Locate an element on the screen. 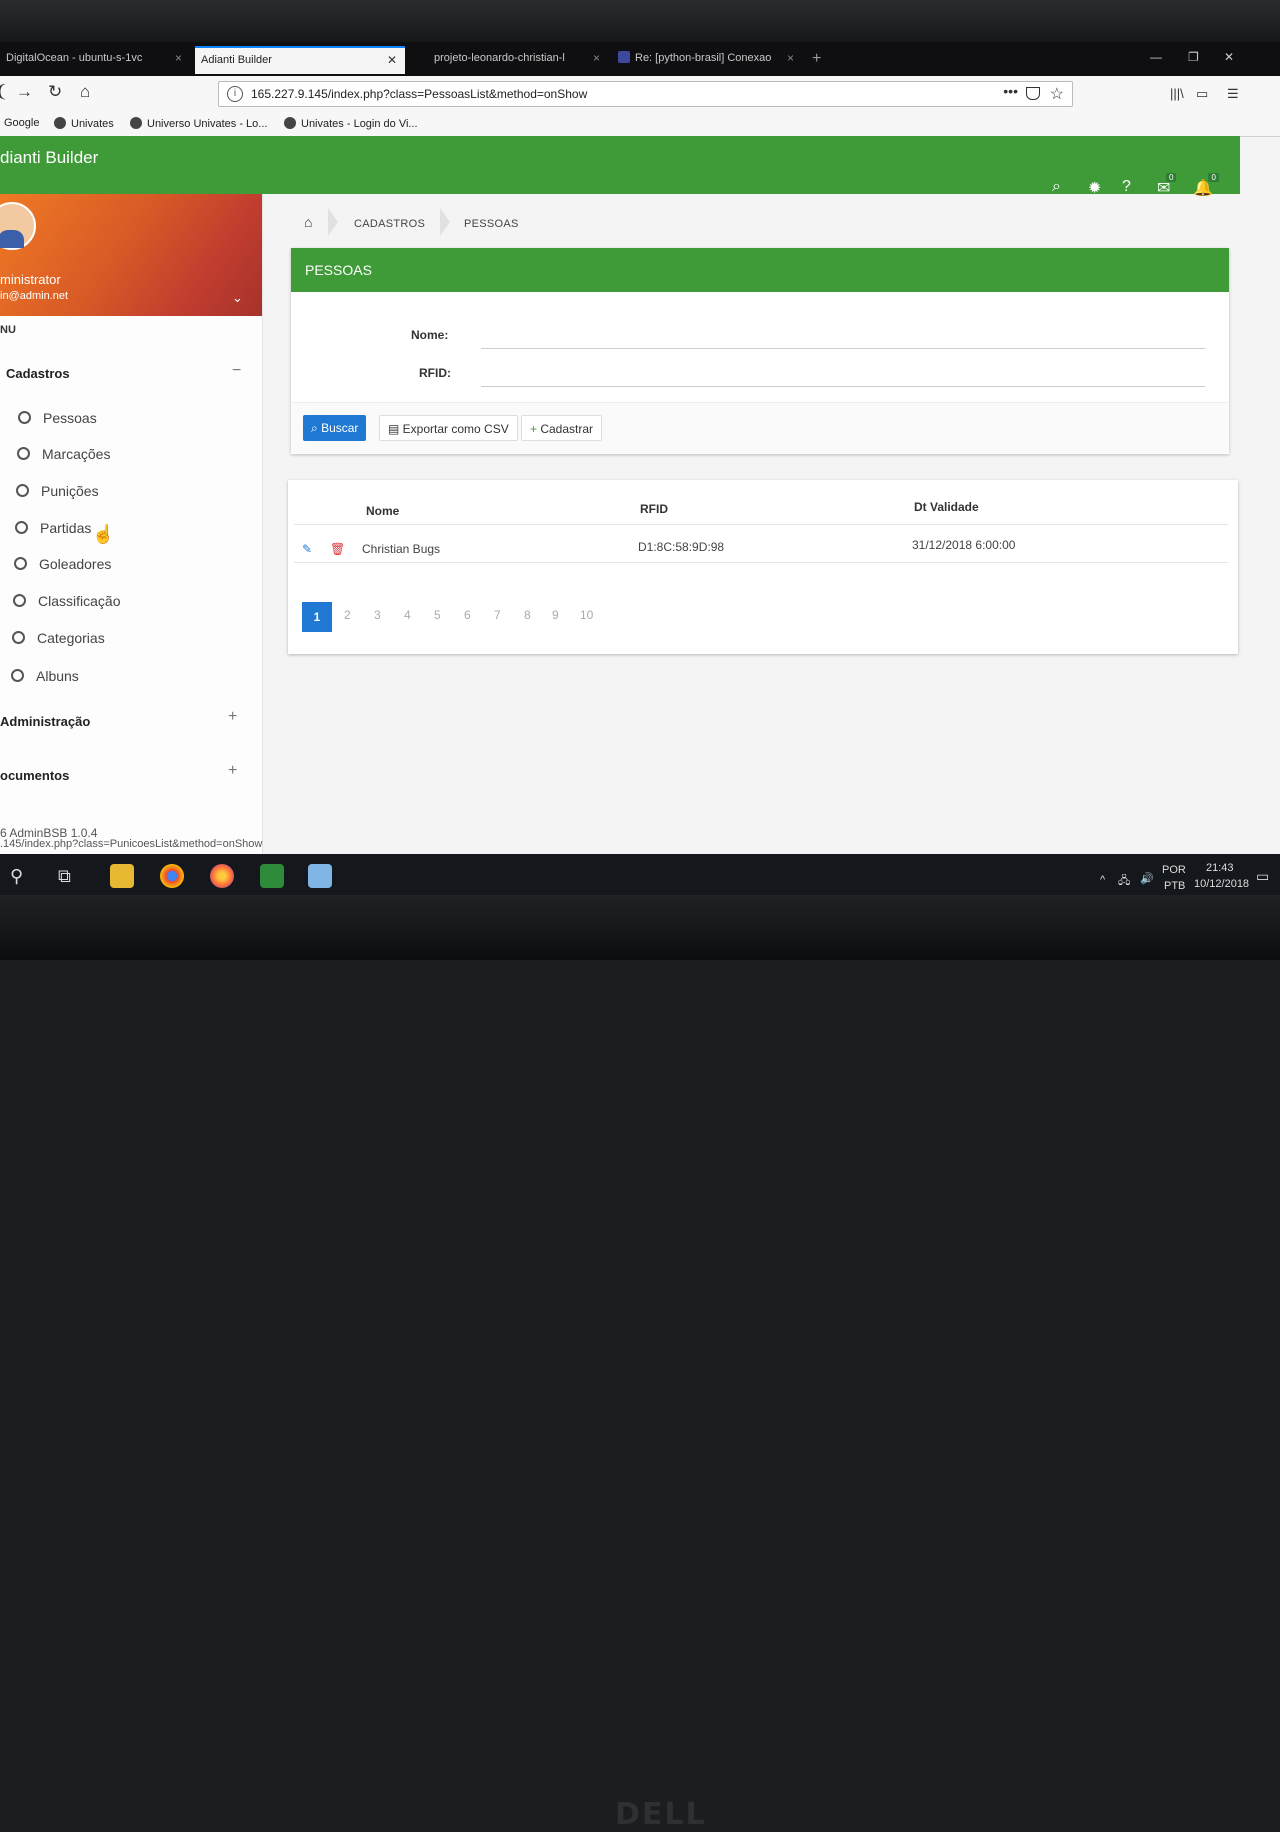  page-actions-icon: ••• is located at coordinates (1010, 91).